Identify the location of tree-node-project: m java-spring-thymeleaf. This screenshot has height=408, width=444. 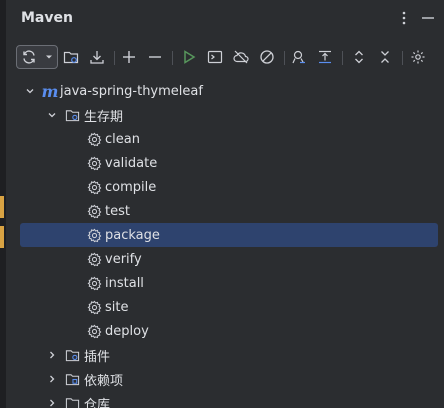
(229, 91).